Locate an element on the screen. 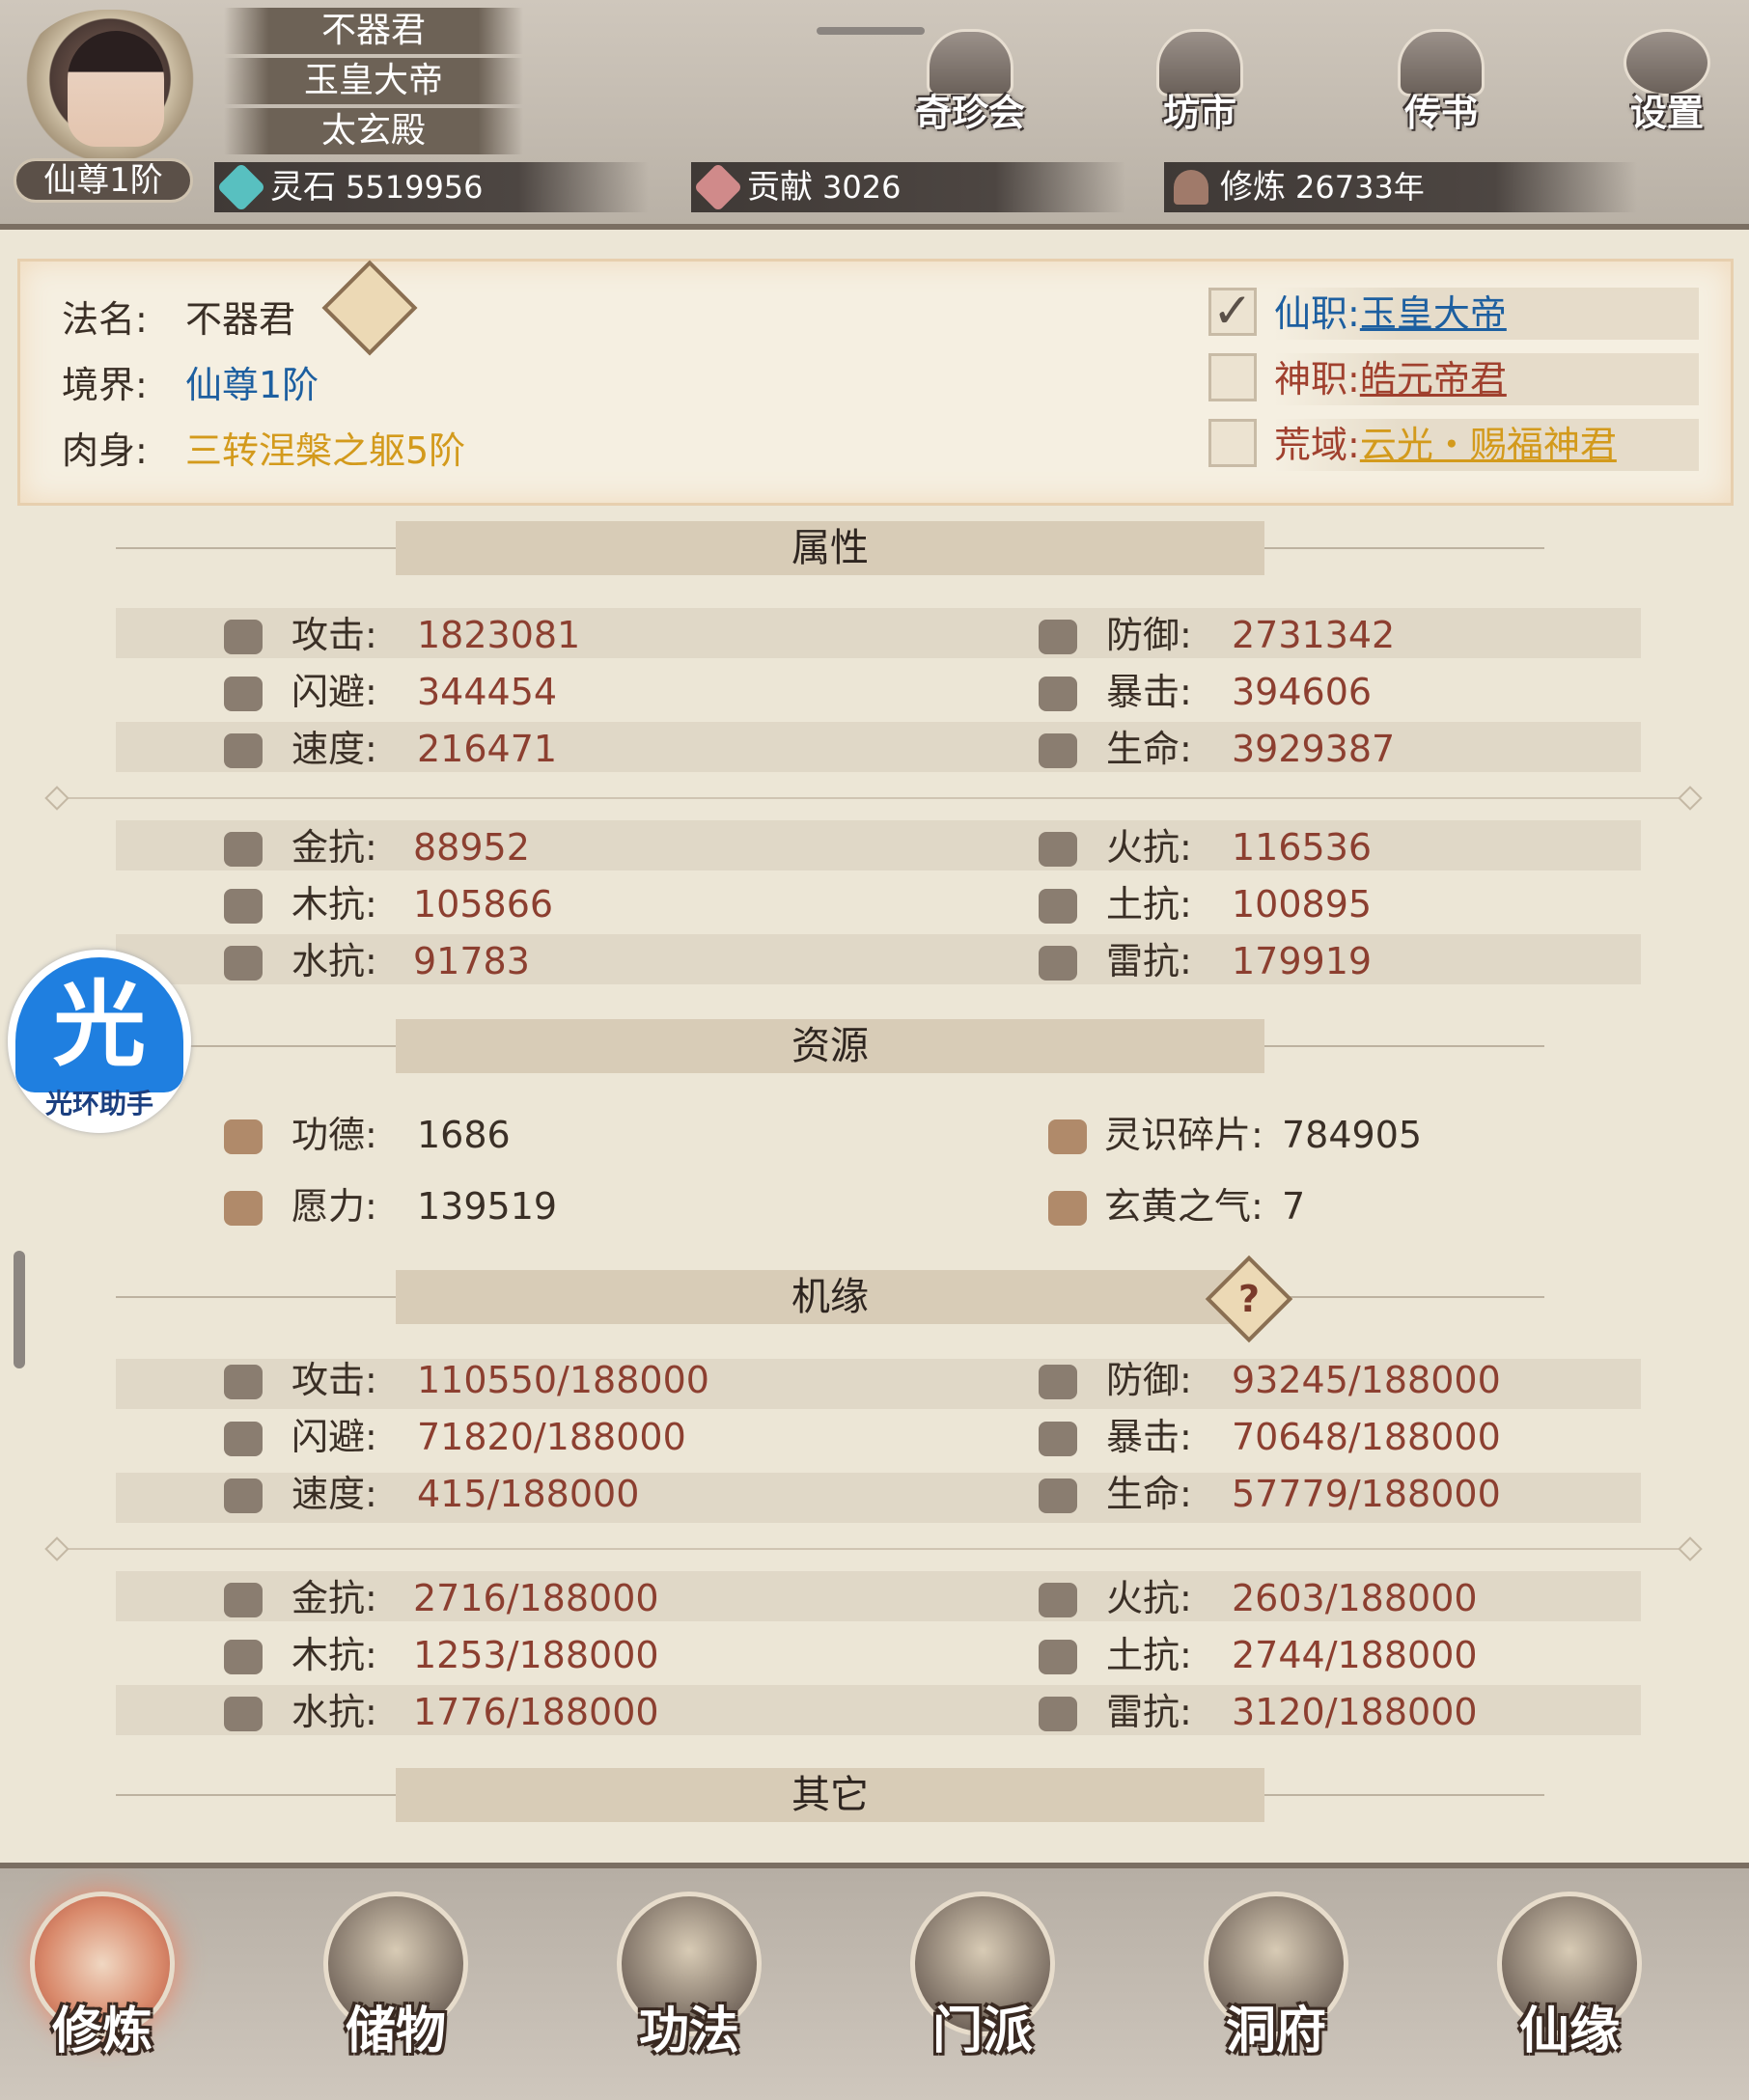  spirit-stone-icon is located at coordinates (241, 187).